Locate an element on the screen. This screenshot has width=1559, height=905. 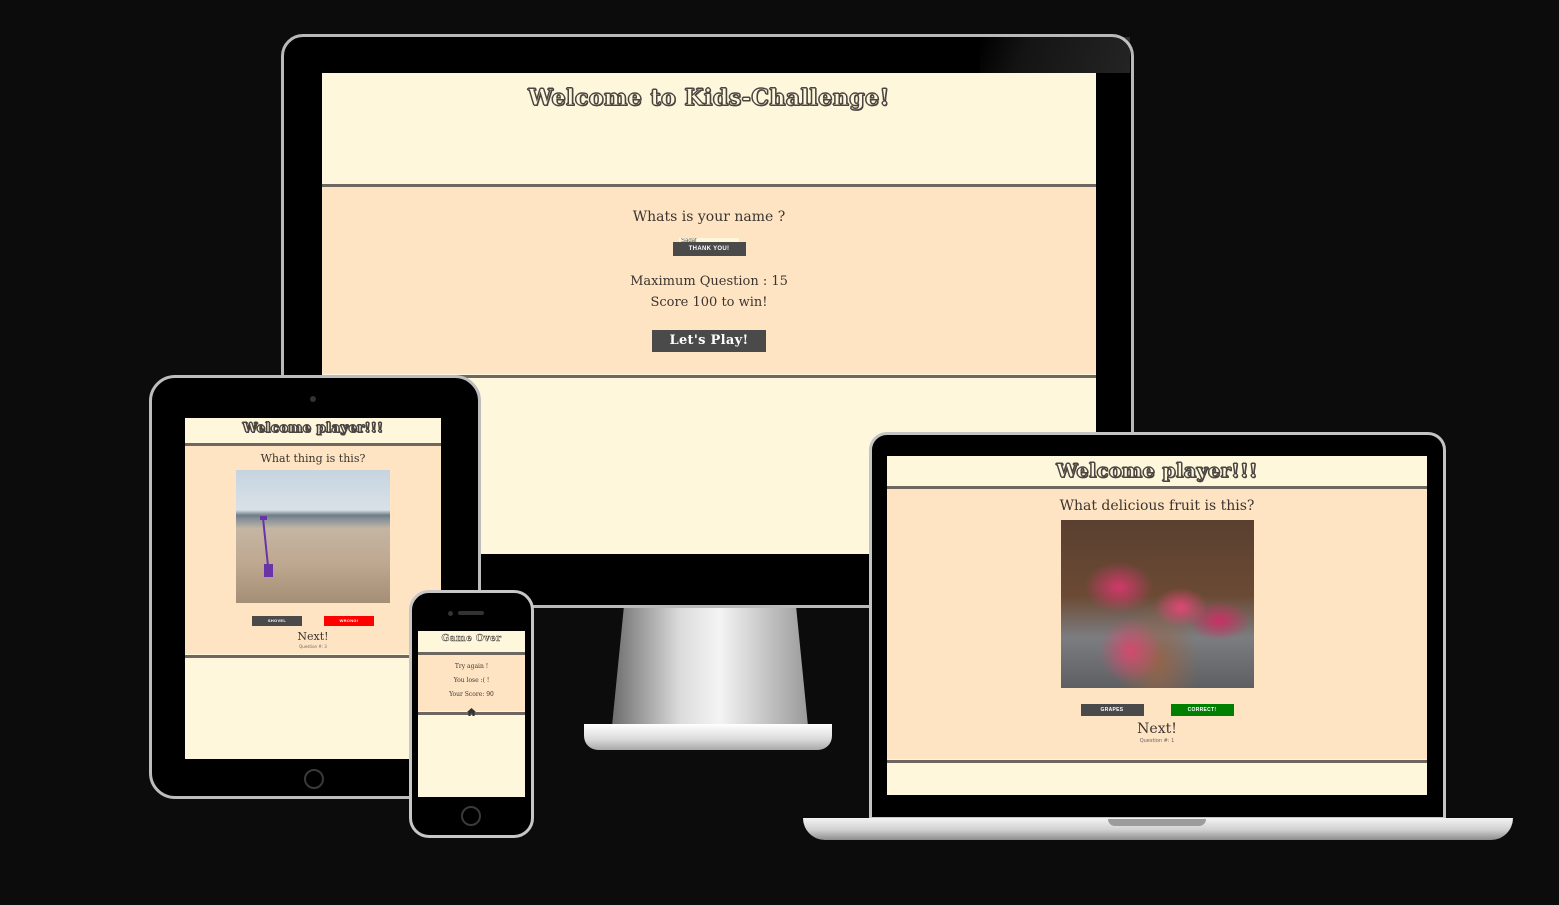
name-prompt: Whats is your name ? is located at coordinates (709, 217).